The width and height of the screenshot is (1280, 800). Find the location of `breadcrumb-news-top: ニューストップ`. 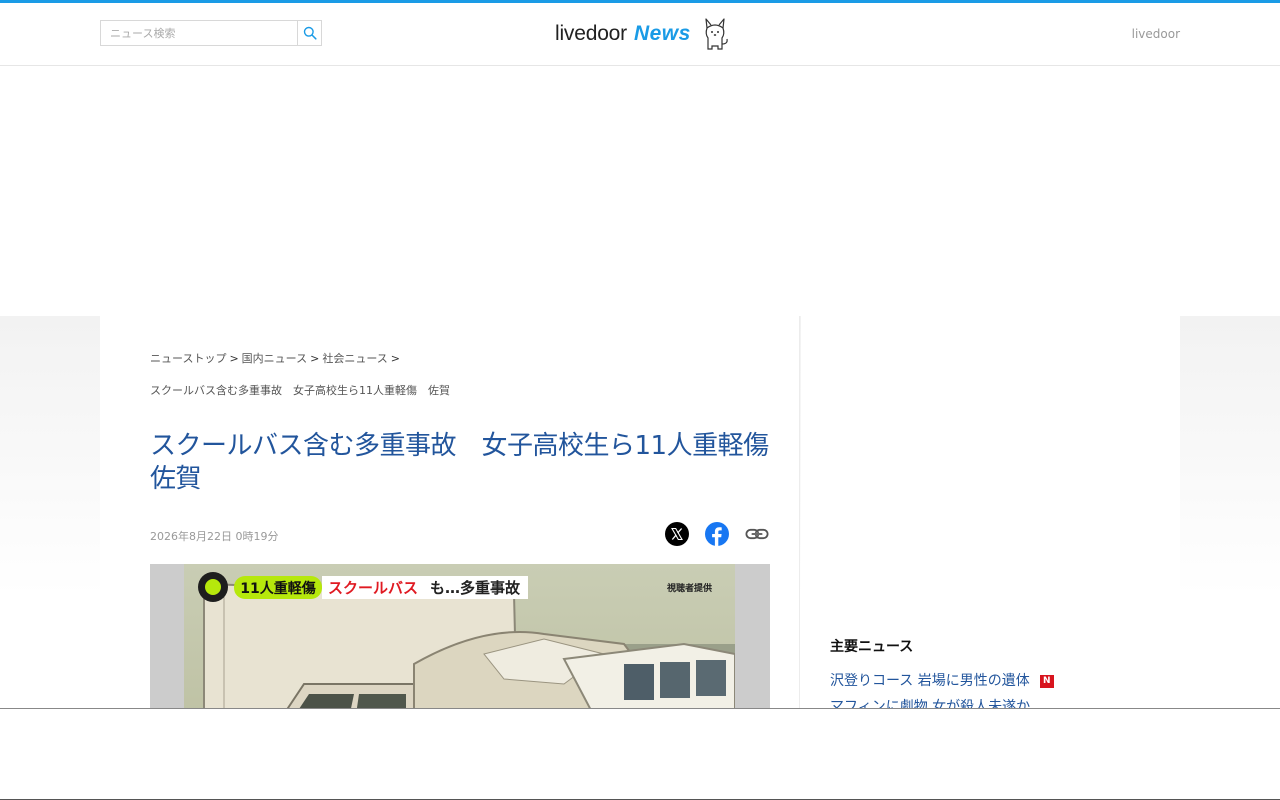

breadcrumb-news-top: ニューストップ is located at coordinates (188, 358).